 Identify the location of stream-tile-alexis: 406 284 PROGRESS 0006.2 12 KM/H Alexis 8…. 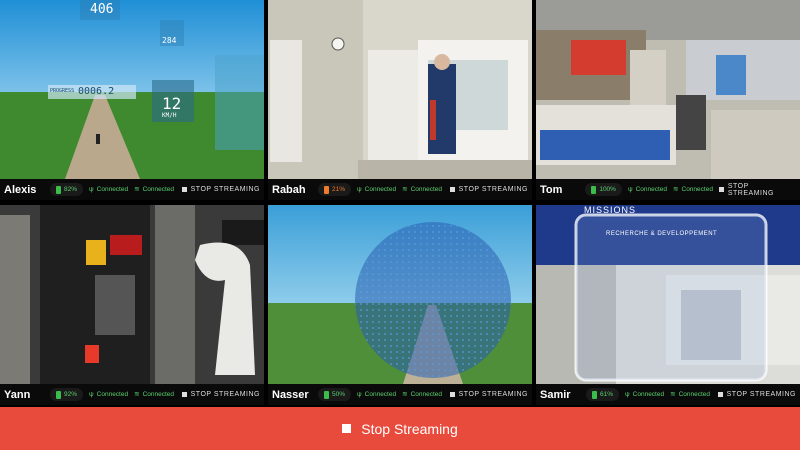
(132, 100).